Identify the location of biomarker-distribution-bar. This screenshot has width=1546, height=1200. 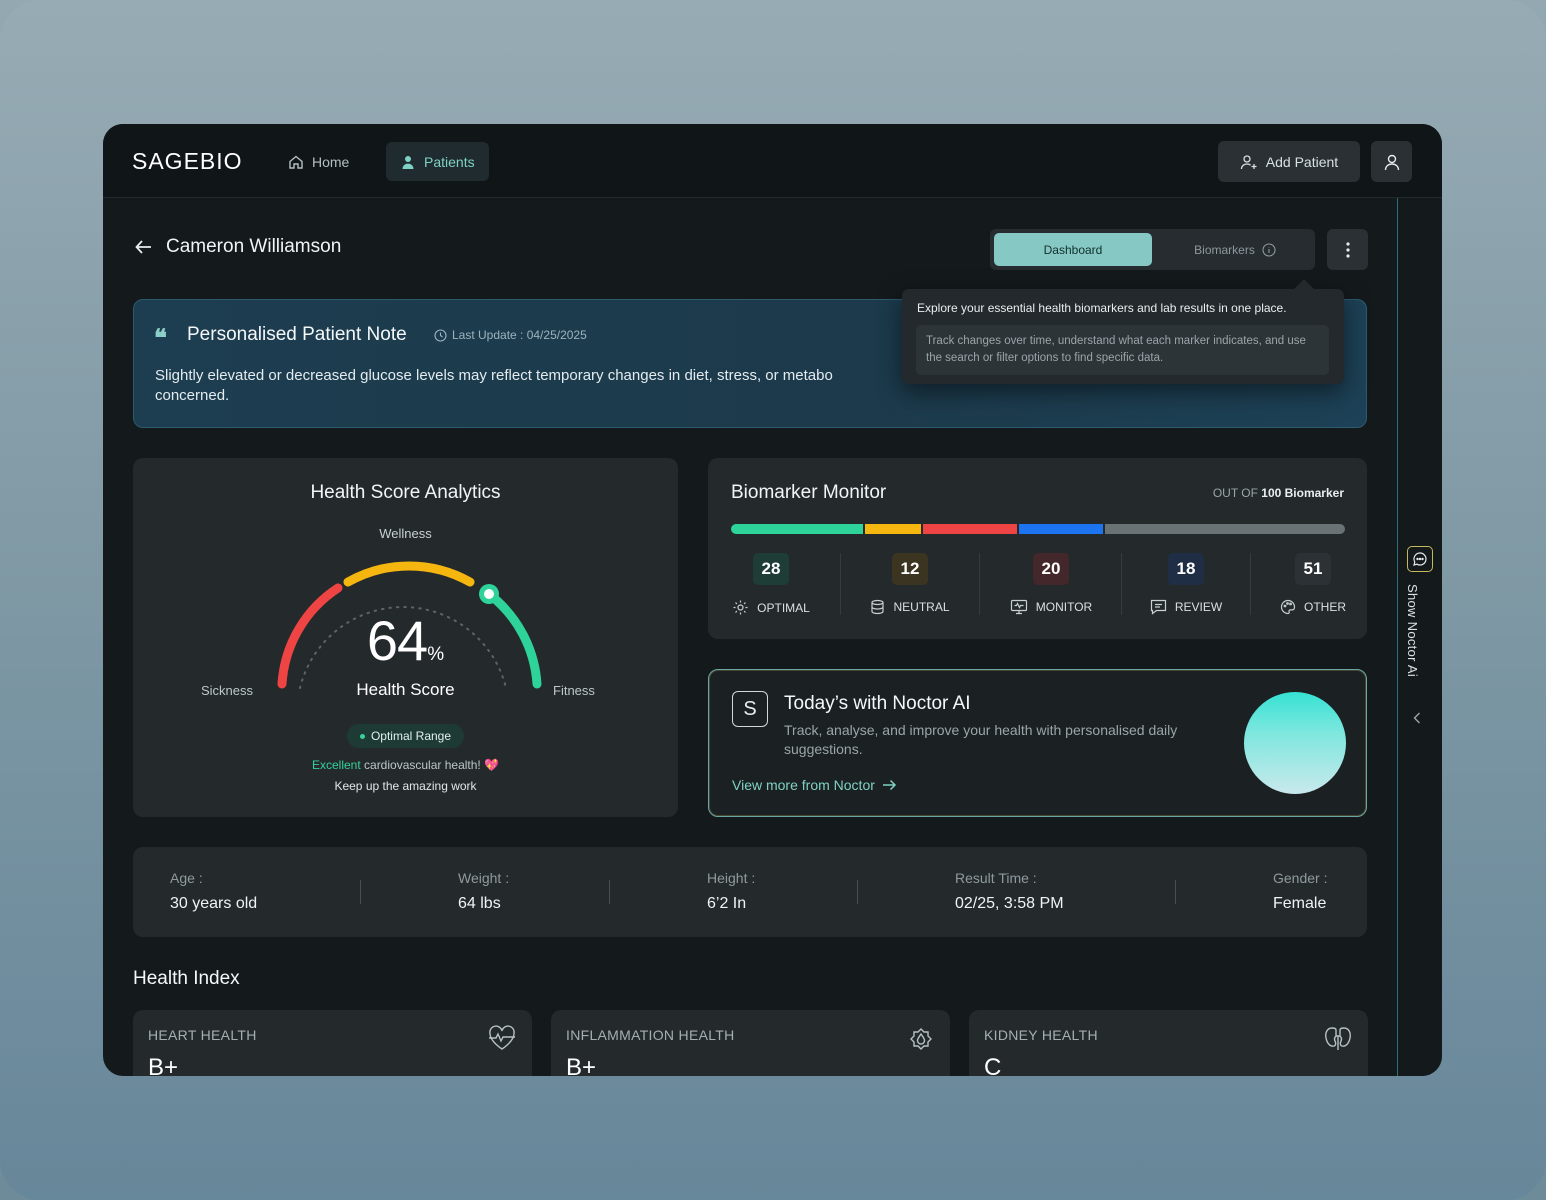
(1038, 529).